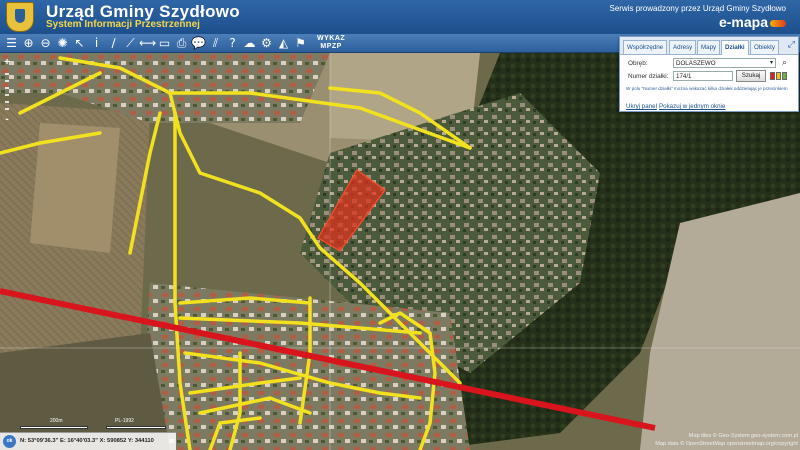  I want to click on zoom-in-button: +, so click(7, 63).